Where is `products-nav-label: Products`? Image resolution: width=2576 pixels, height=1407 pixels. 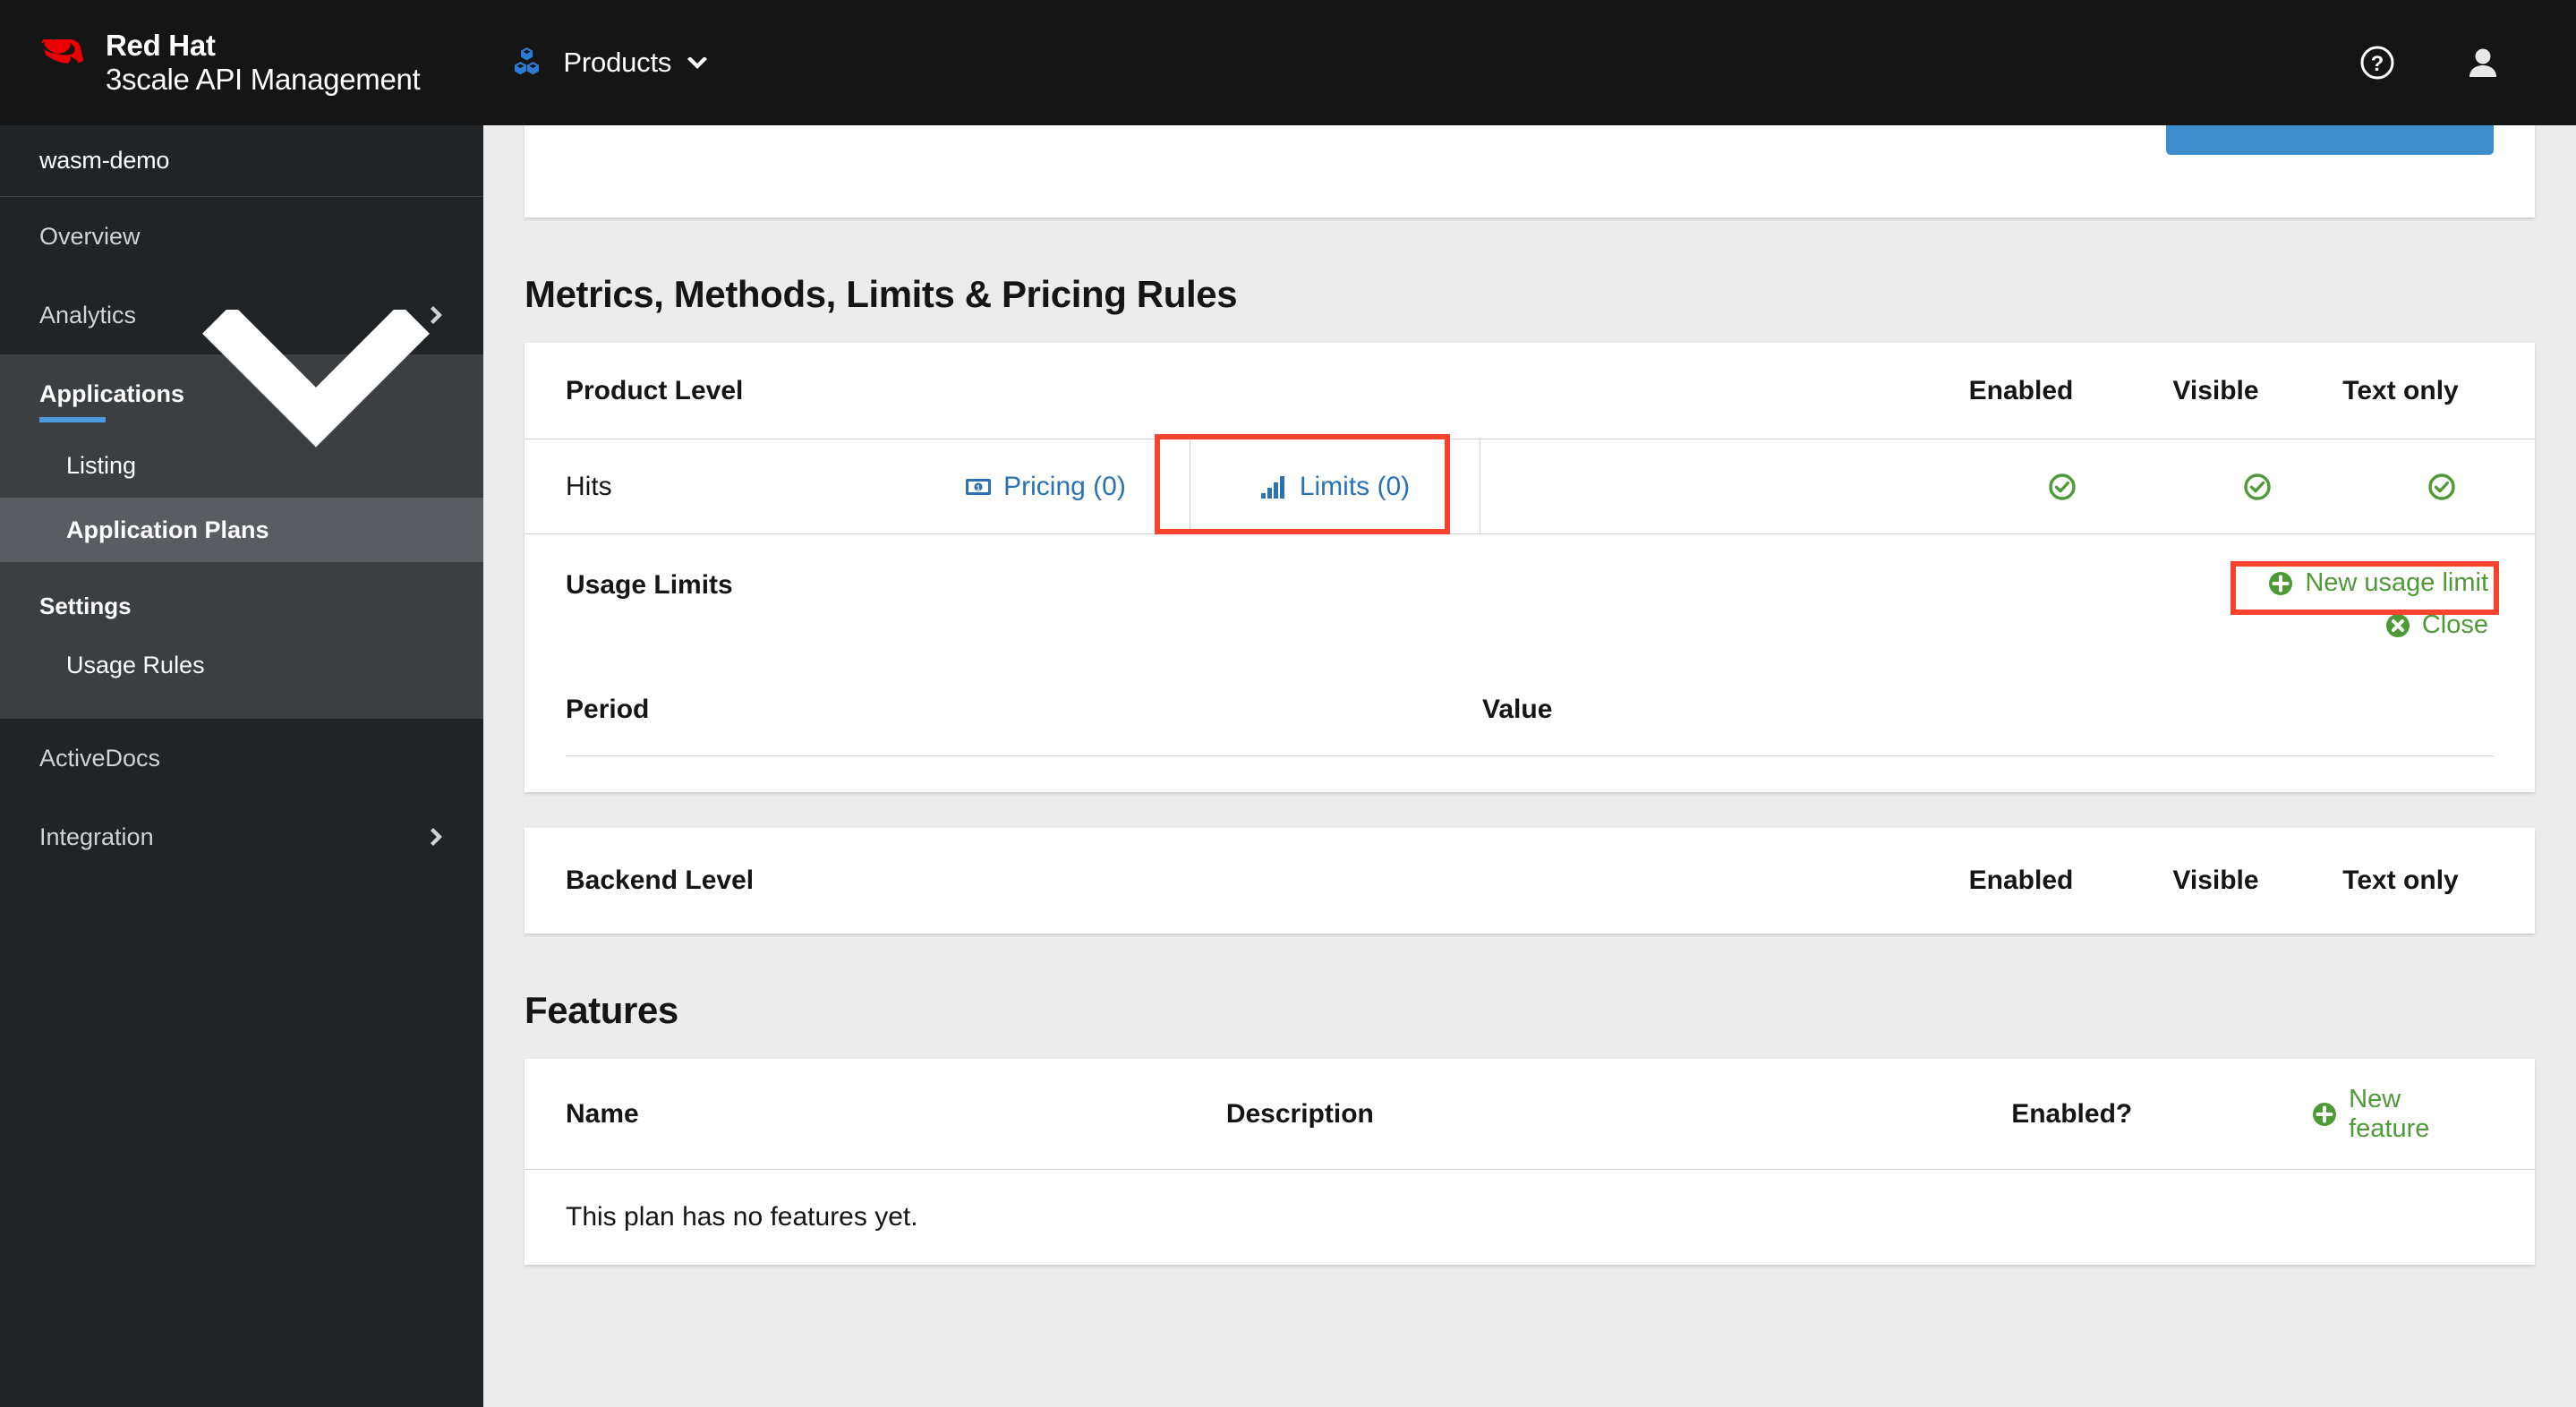 products-nav-label: Products is located at coordinates (617, 62).